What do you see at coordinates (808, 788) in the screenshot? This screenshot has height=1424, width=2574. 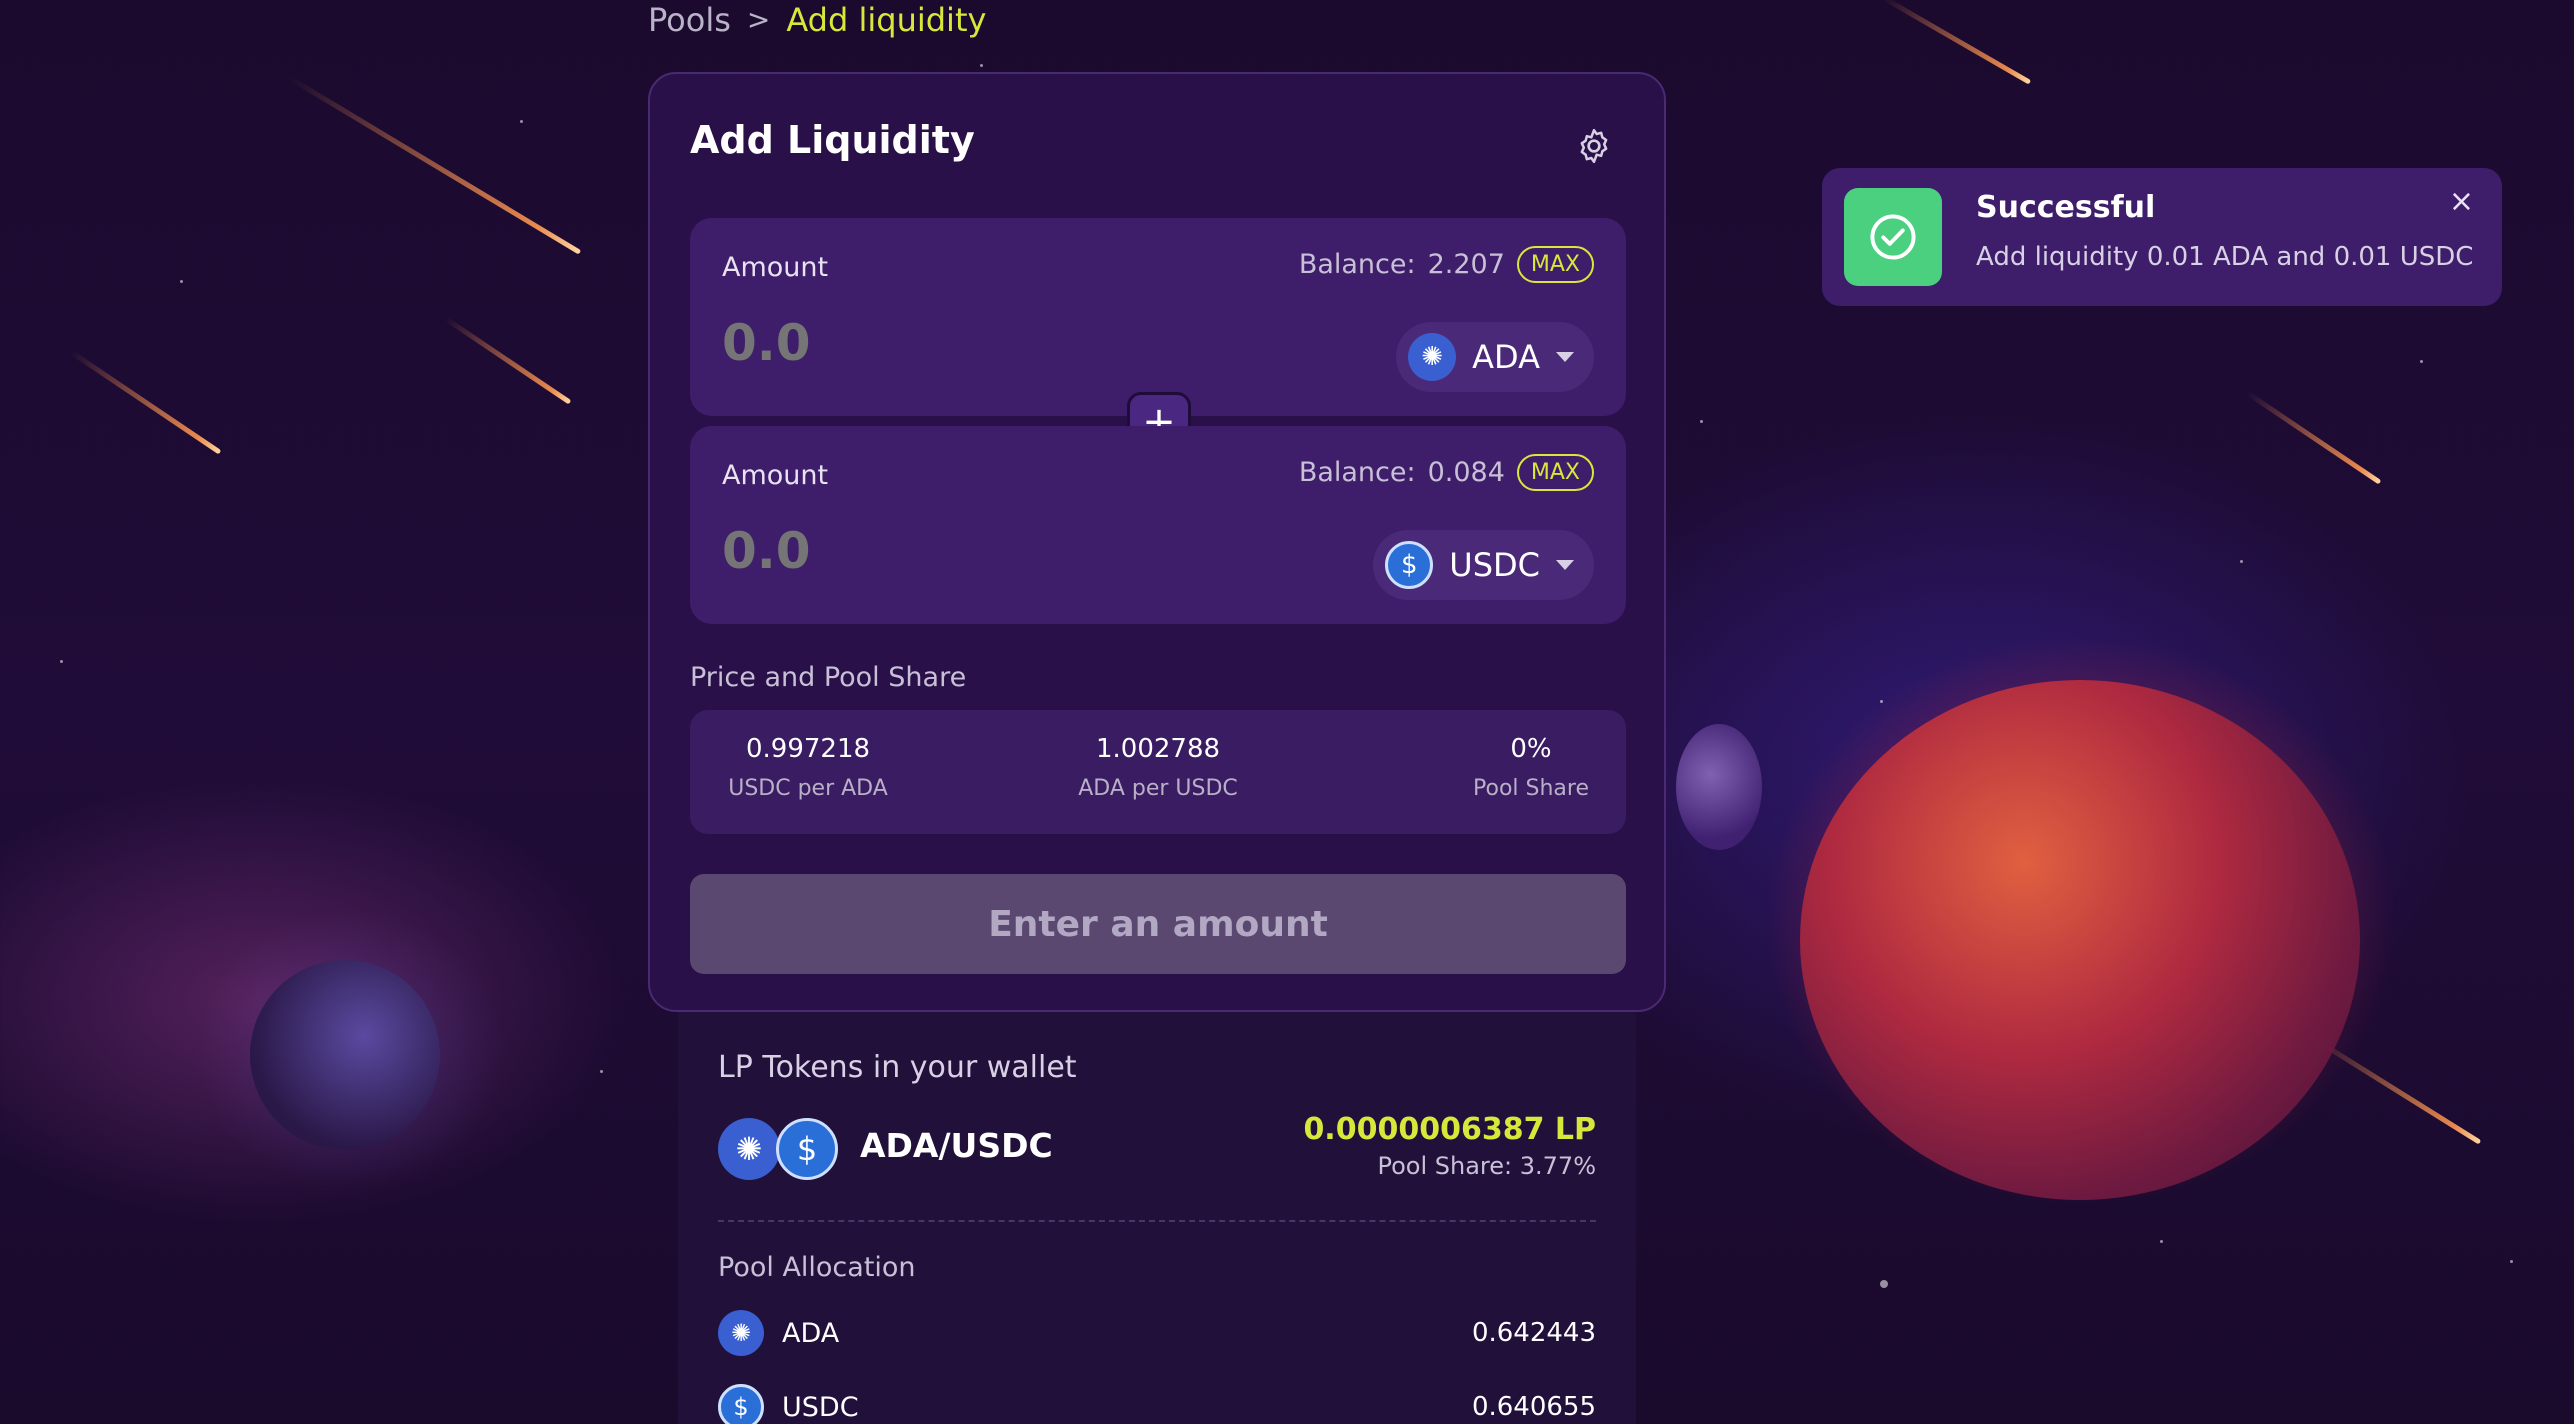 I see `stat-label: USDC per ADA` at bounding box center [808, 788].